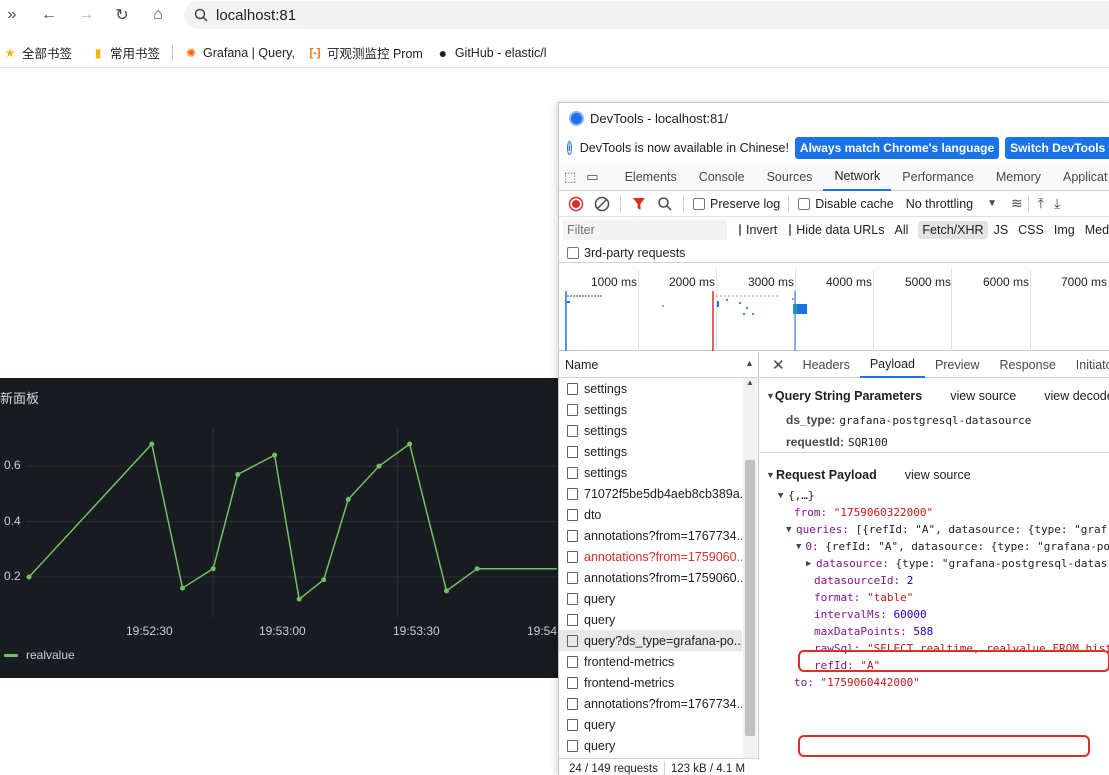 Image resolution: width=1109 pixels, height=775 pixels. Describe the element at coordinates (1018, 177) in the screenshot. I see `tab-memory: Memory` at that location.